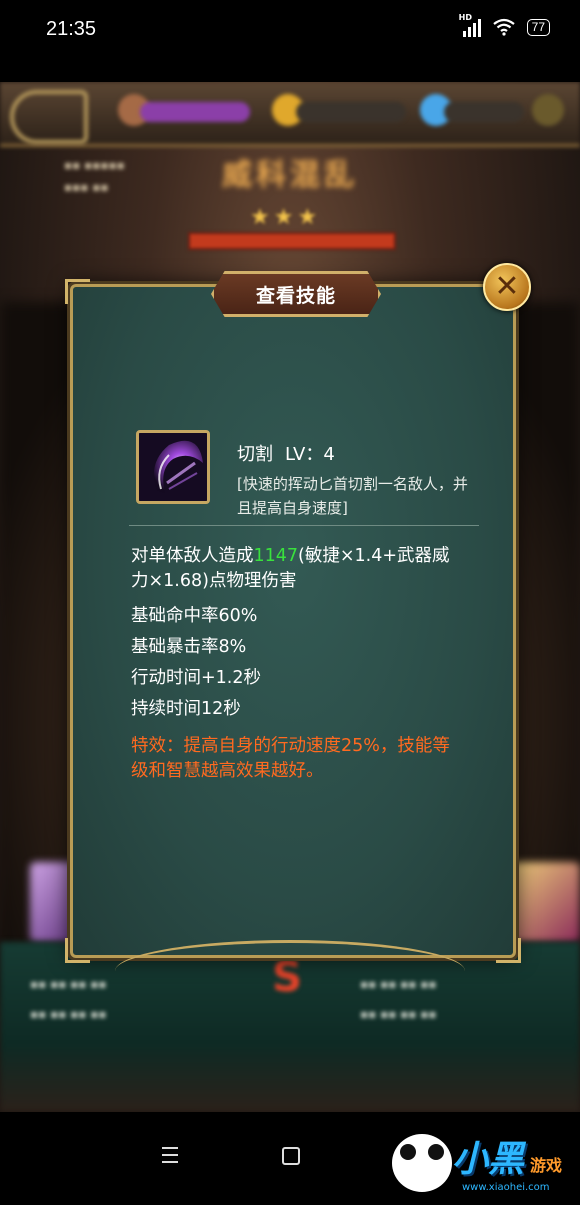  What do you see at coordinates (398, 1014) in the screenshot?
I see `stat-right-2: ▪▪ ▪▪ ▪▪ ▪▪` at bounding box center [398, 1014].